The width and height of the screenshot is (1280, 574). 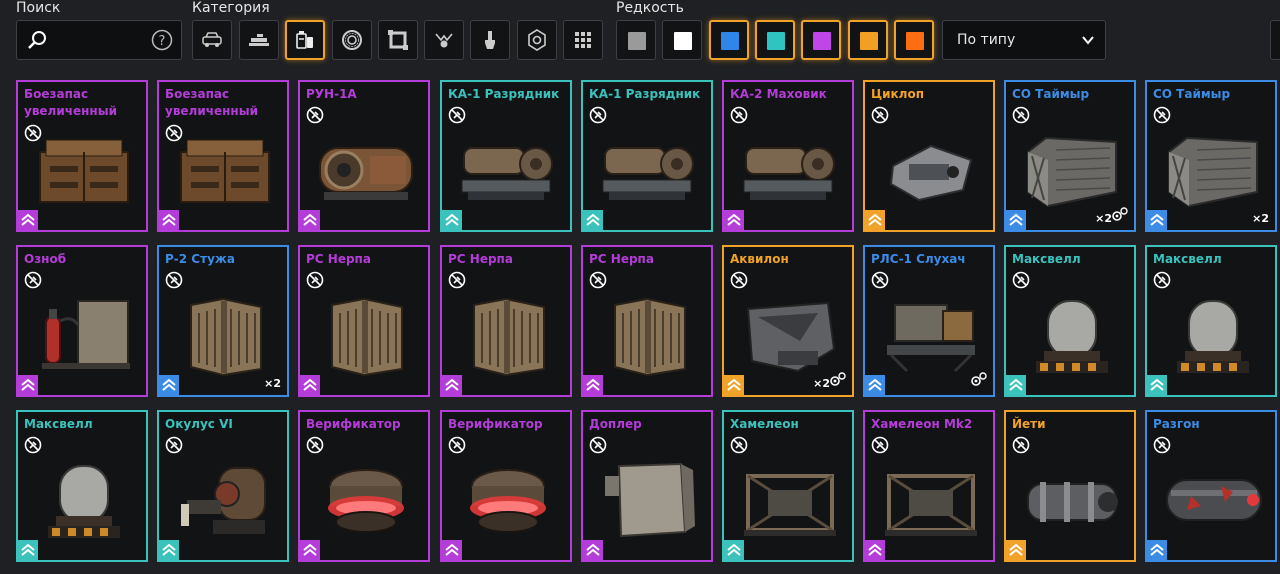 What do you see at coordinates (537, 40) in the screenshot?
I see `category-button-sticker` at bounding box center [537, 40].